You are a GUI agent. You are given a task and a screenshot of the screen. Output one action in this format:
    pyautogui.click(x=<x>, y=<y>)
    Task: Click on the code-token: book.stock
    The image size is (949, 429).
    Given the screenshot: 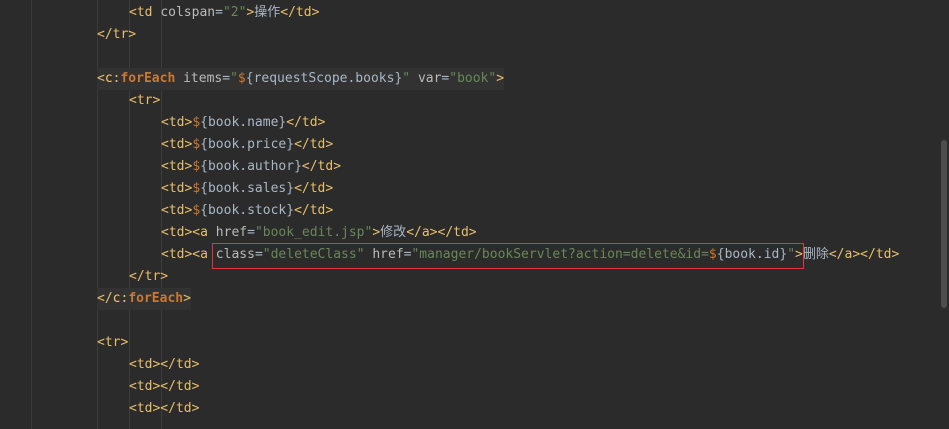 What is the action you would take?
    pyautogui.click(x=247, y=210)
    